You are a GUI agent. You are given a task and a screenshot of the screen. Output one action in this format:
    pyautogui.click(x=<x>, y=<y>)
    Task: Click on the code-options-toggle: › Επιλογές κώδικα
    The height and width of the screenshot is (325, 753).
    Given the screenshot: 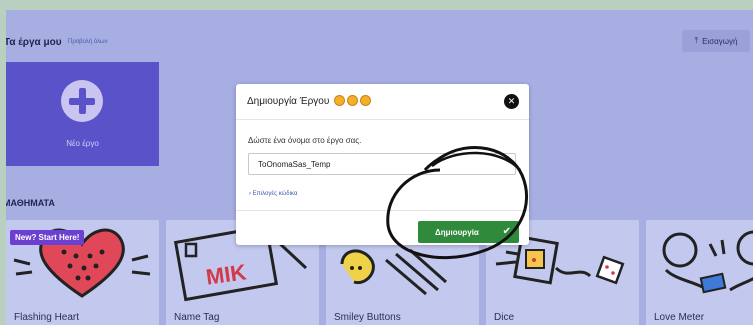 What is the action you would take?
    pyautogui.click(x=273, y=194)
    